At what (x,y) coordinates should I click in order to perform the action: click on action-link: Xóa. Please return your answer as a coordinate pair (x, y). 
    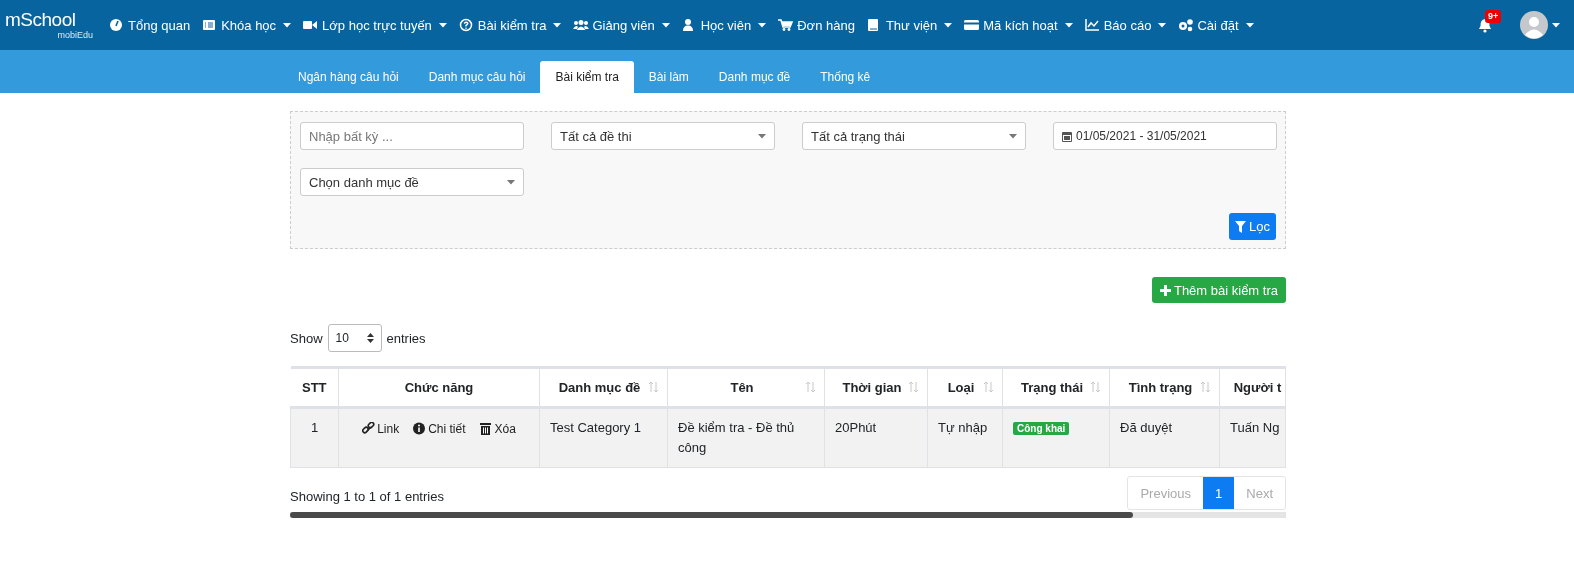
    Looking at the image, I should click on (497, 428).